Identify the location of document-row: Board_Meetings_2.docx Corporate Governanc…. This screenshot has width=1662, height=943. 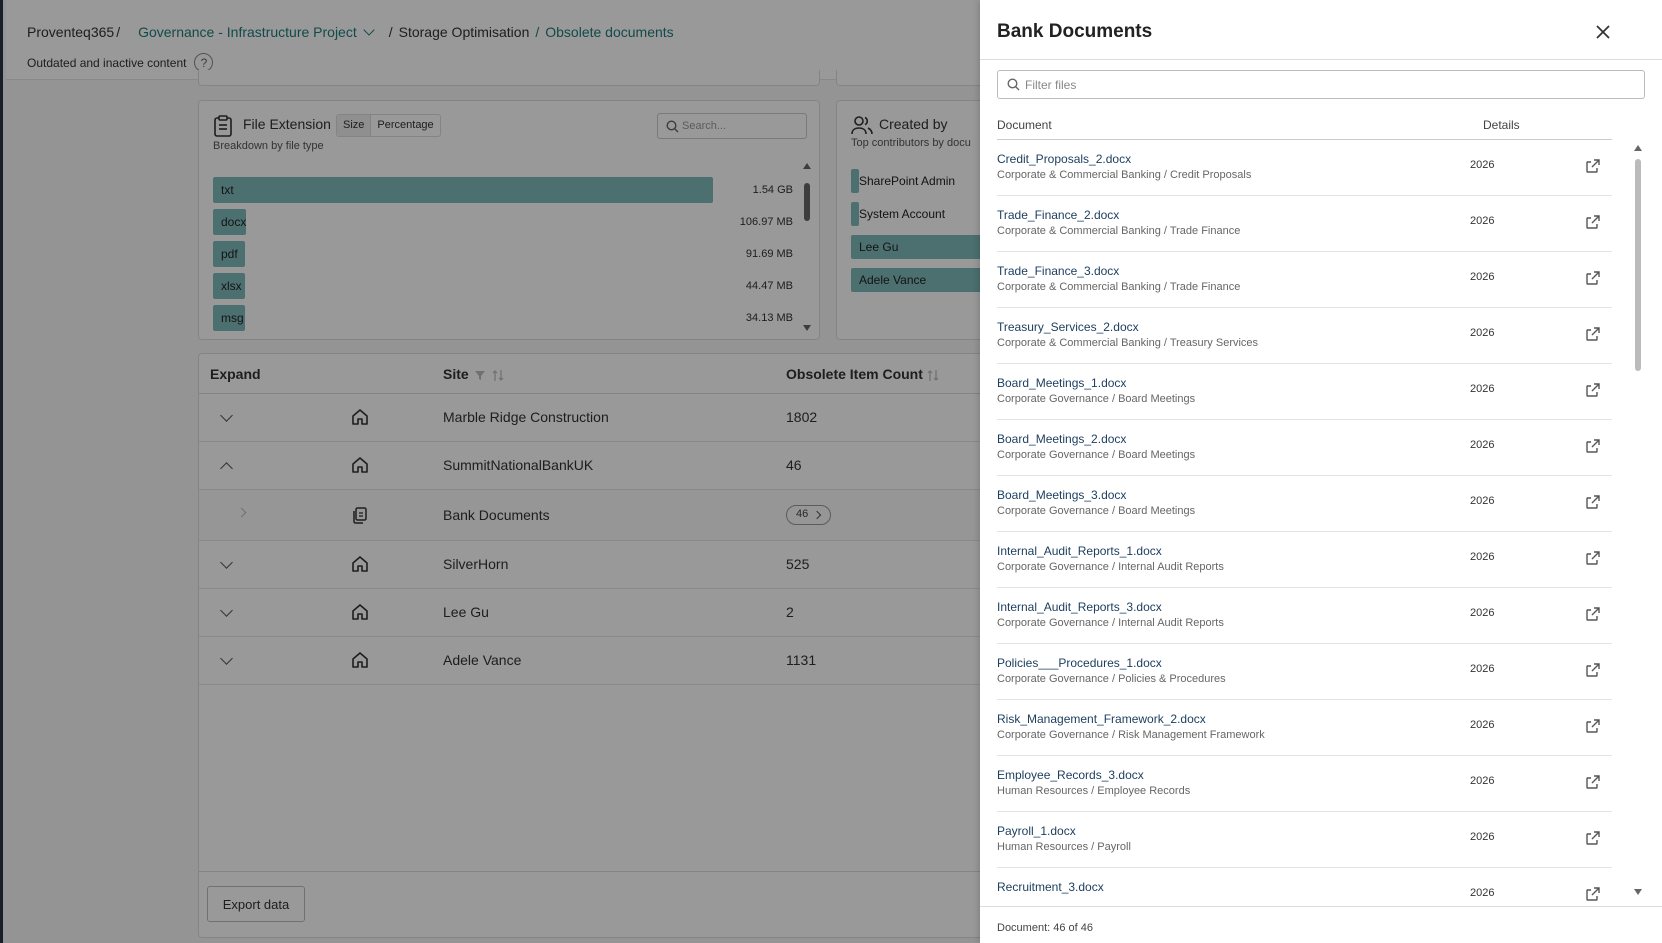
(1304, 448).